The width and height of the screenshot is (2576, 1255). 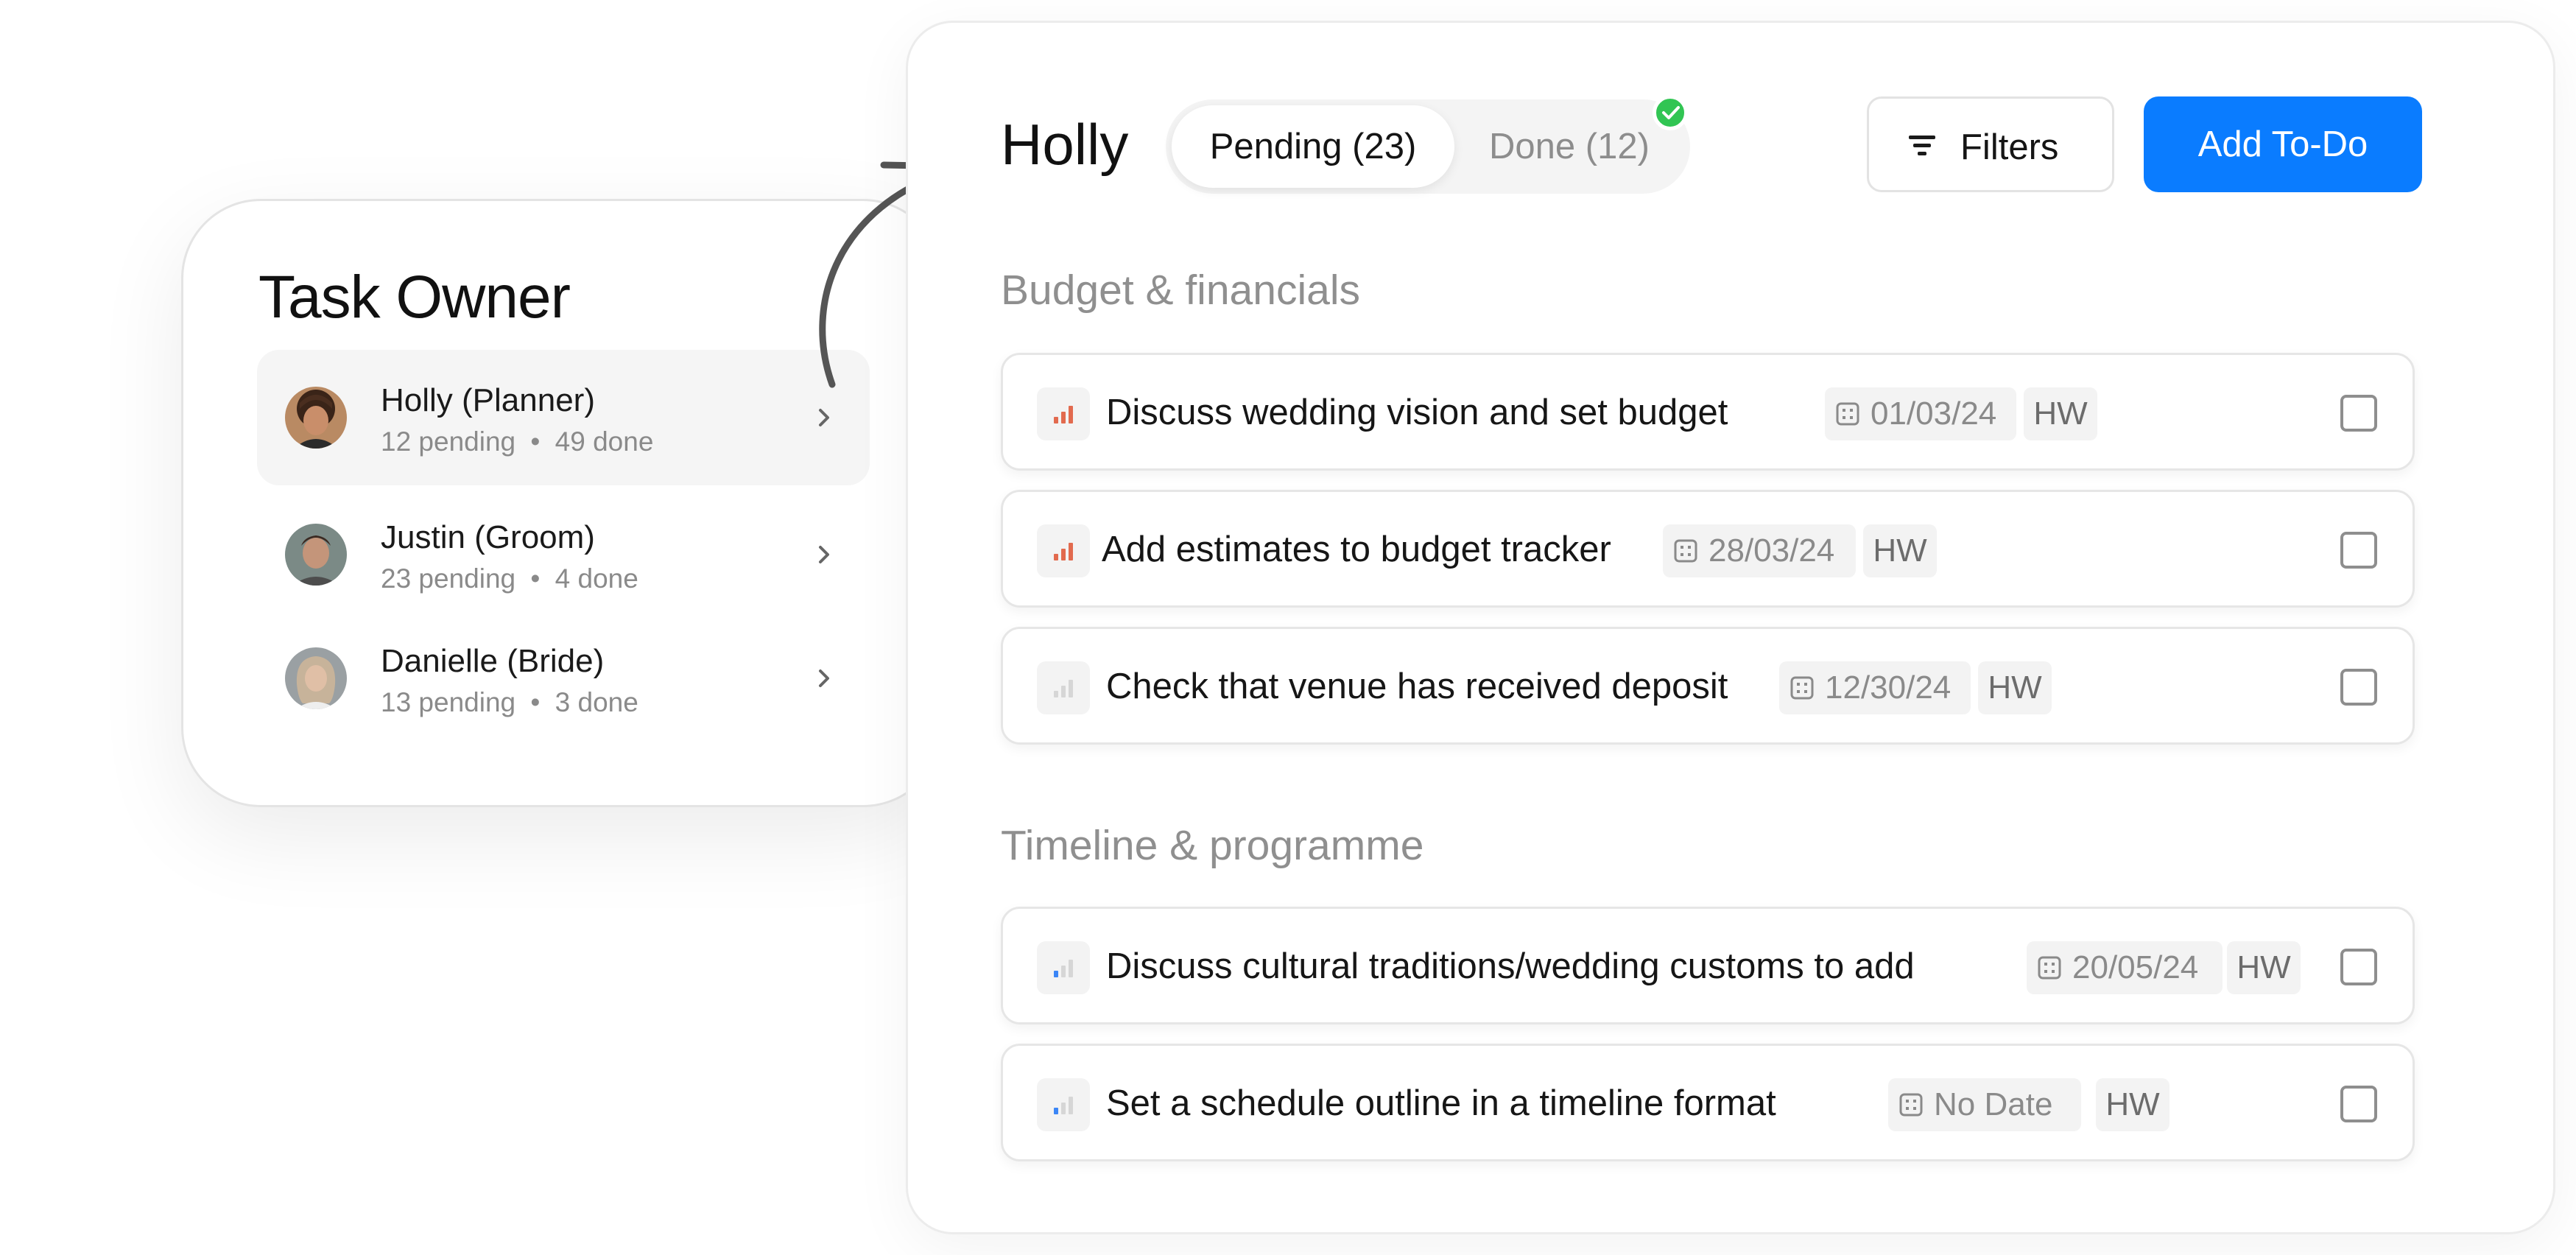 I want to click on due-date-chip: 28/03/24, so click(x=1759, y=550).